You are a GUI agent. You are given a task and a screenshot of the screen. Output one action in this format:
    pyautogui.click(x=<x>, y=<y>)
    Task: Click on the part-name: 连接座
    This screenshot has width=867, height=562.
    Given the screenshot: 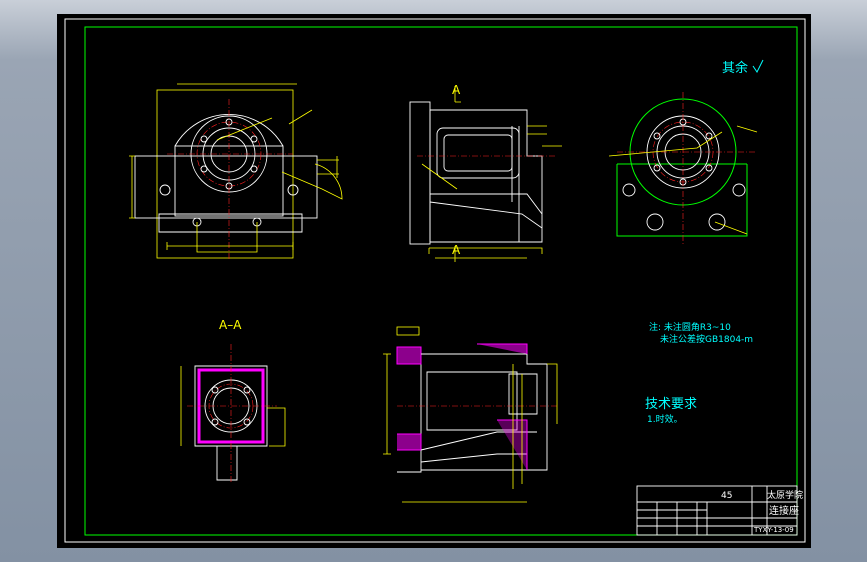 What is the action you would take?
    pyautogui.click(x=784, y=510)
    